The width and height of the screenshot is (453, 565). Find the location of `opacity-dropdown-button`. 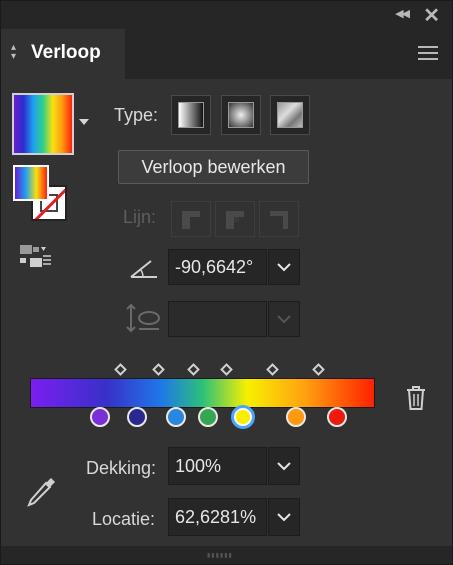

opacity-dropdown-button is located at coordinates (284, 466).